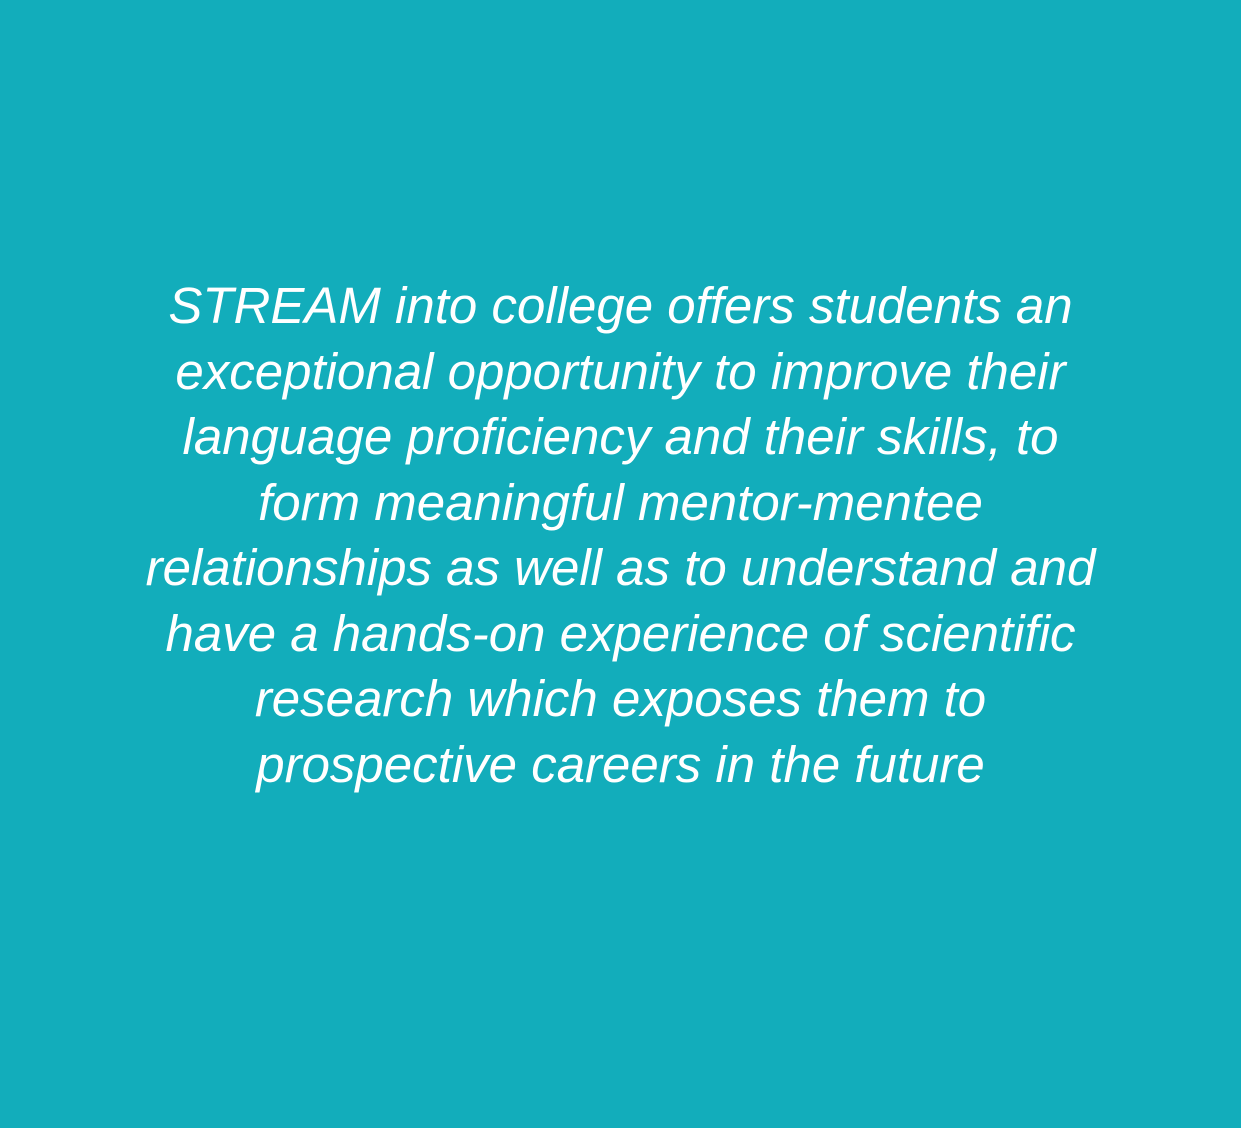  I want to click on quote-line-4: form meaningful mentor-mentee, so click(620, 502).